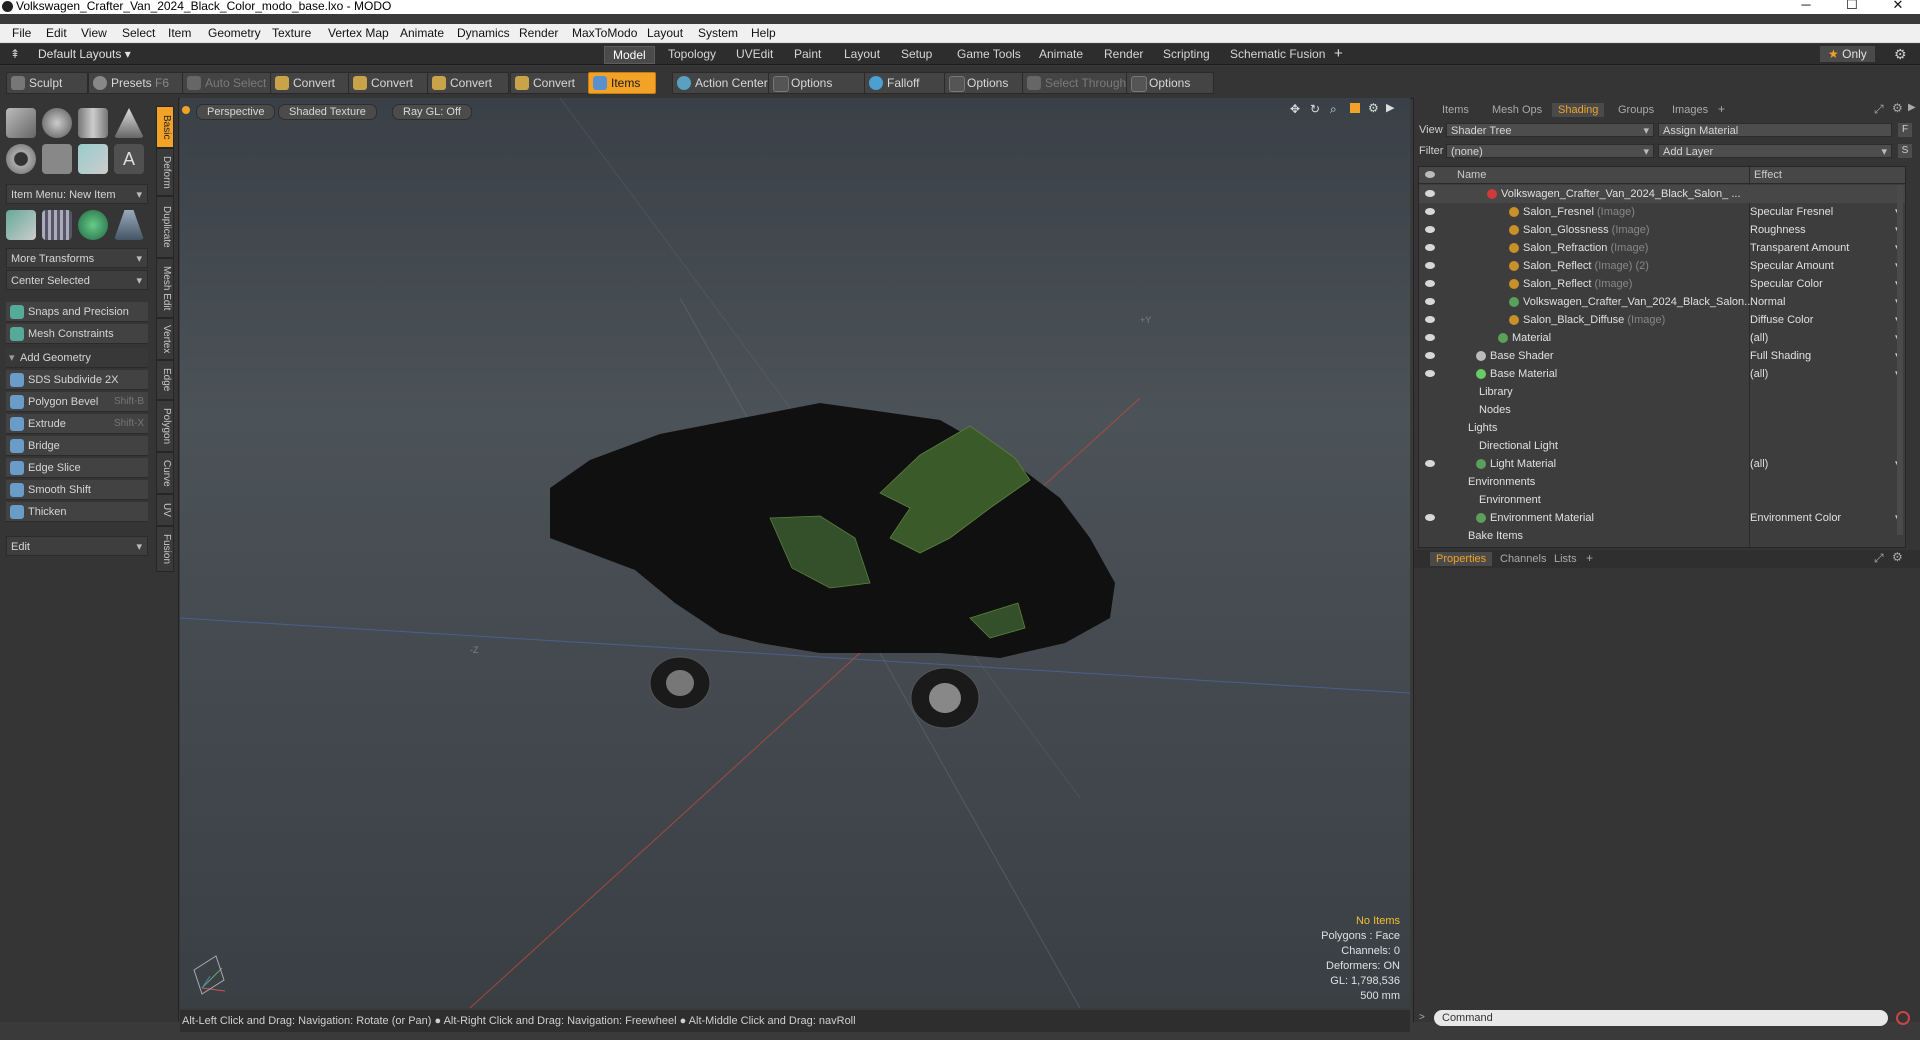  What do you see at coordinates (1170, 83) in the screenshot?
I see `options-button-3: Options` at bounding box center [1170, 83].